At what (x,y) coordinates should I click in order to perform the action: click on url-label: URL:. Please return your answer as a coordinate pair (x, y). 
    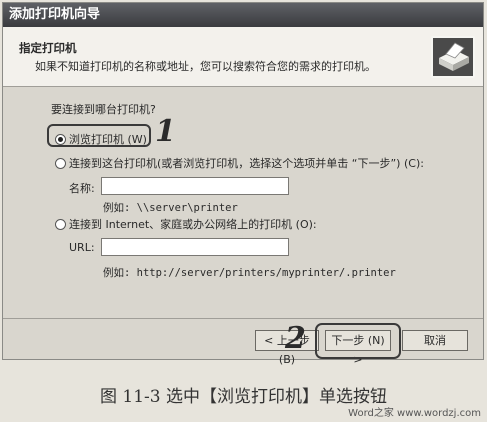
    Looking at the image, I should click on (82, 247).